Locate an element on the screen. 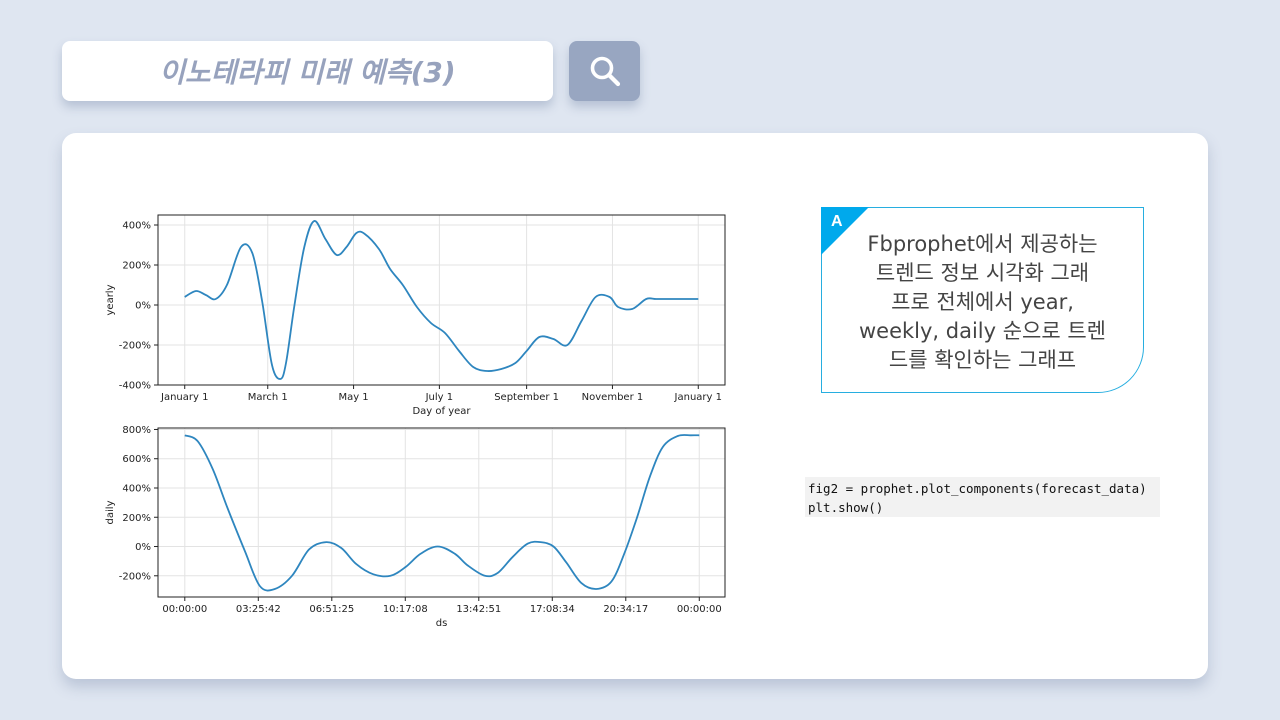 This screenshot has height=720, width=1280. callout-line: 프로 전체에서 year, is located at coordinates (982, 302).